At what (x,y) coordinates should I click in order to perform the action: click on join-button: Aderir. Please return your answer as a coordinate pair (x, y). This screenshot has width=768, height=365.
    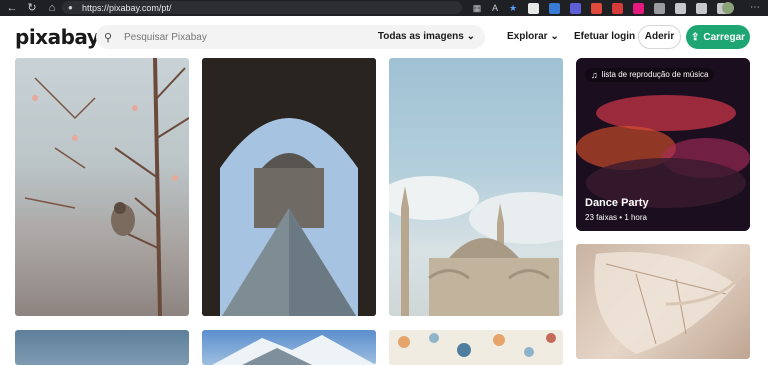
    Looking at the image, I should click on (659, 37).